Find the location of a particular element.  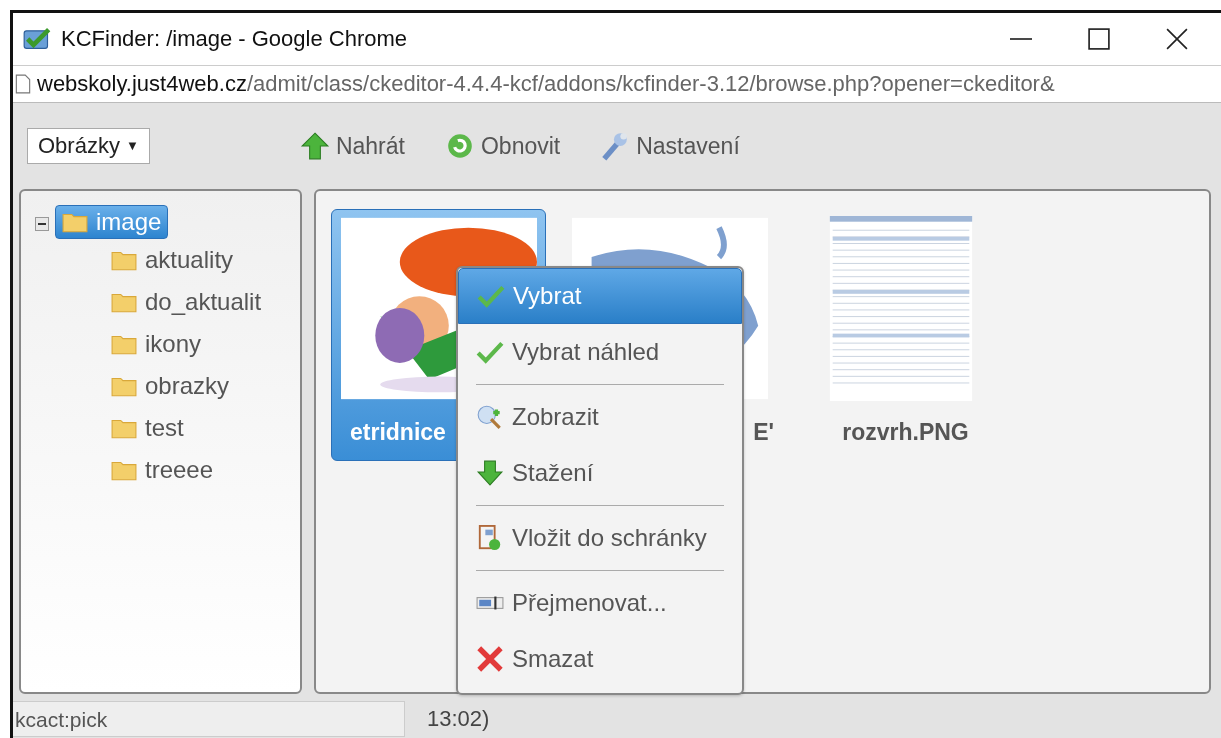

tree-item: do_aktualit is located at coordinates (185, 302).